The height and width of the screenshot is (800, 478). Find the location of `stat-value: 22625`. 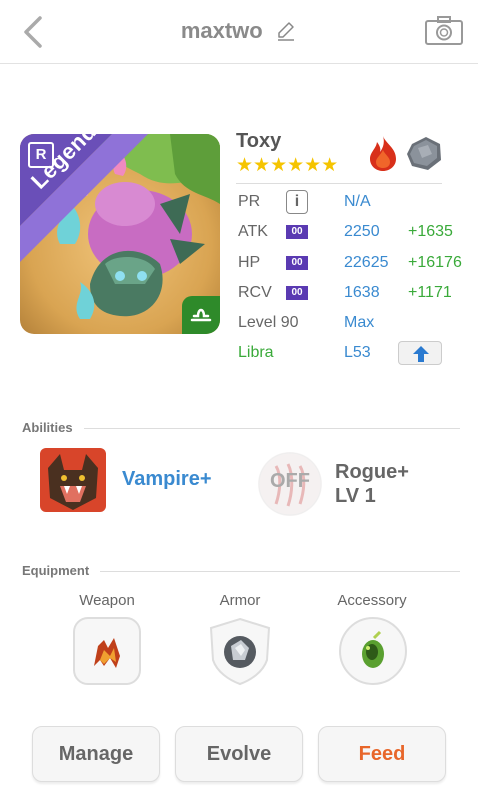

stat-value: 22625 is located at coordinates (366, 262).